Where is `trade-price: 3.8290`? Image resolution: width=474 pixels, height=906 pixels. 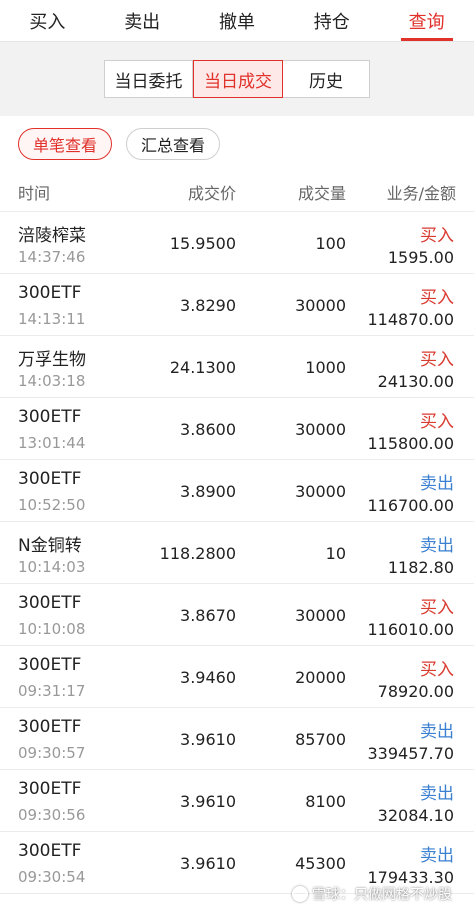 trade-price: 3.8290 is located at coordinates (208, 305).